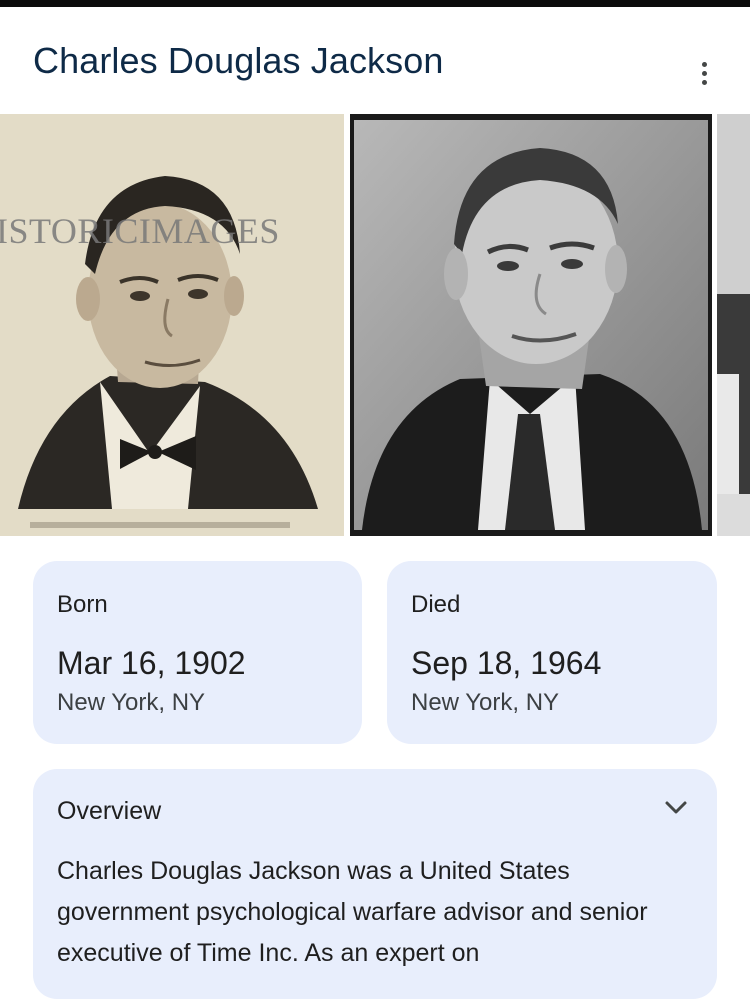 The width and height of the screenshot is (750, 999). I want to click on died-label: Died, so click(436, 604).